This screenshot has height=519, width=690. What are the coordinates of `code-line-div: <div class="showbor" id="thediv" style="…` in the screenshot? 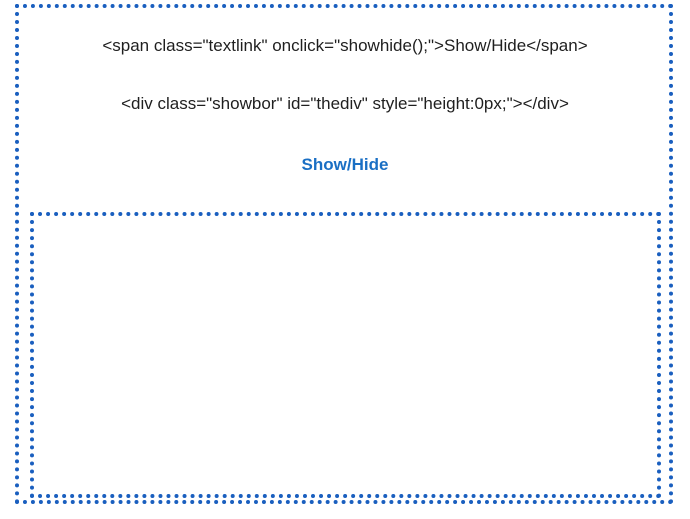 It's located at (345, 103).